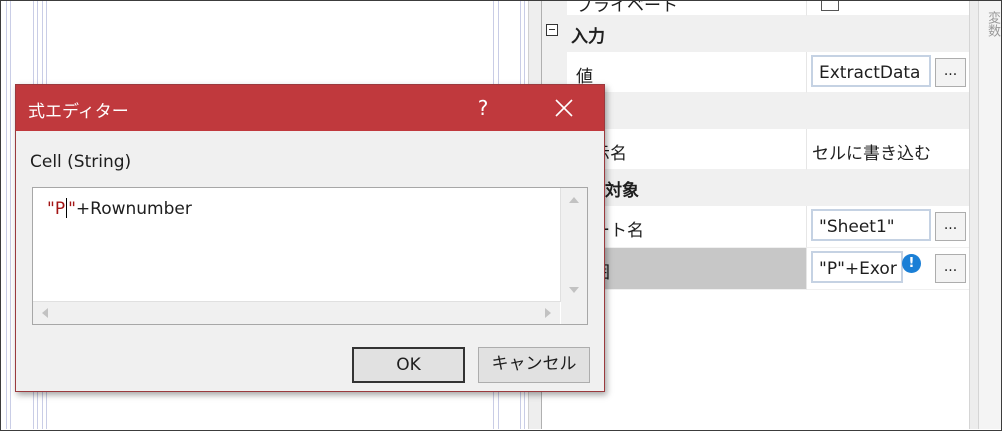 This screenshot has width=1002, height=431. What do you see at coordinates (756, 149) in the screenshot?
I see `property-row-display-name: 表示名 セルに書き込む` at bounding box center [756, 149].